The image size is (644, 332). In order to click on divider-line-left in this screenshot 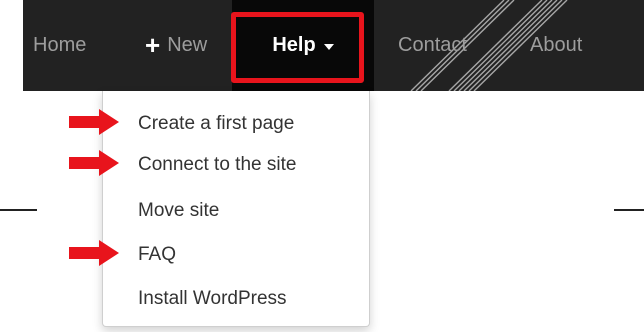, I will do `click(18, 210)`.